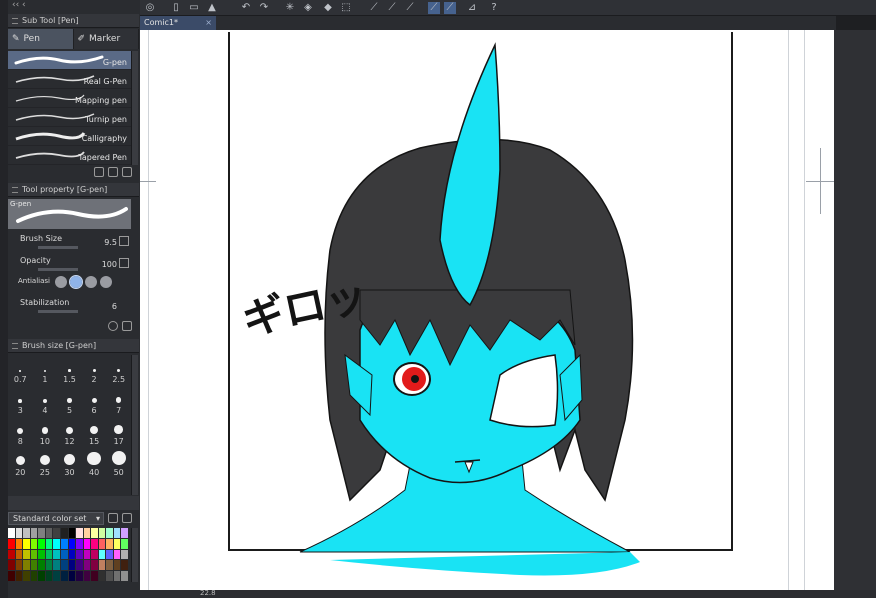 The height and width of the screenshot is (598, 876). What do you see at coordinates (485, 564) in the screenshot?
I see `skin-overflow` at bounding box center [485, 564].